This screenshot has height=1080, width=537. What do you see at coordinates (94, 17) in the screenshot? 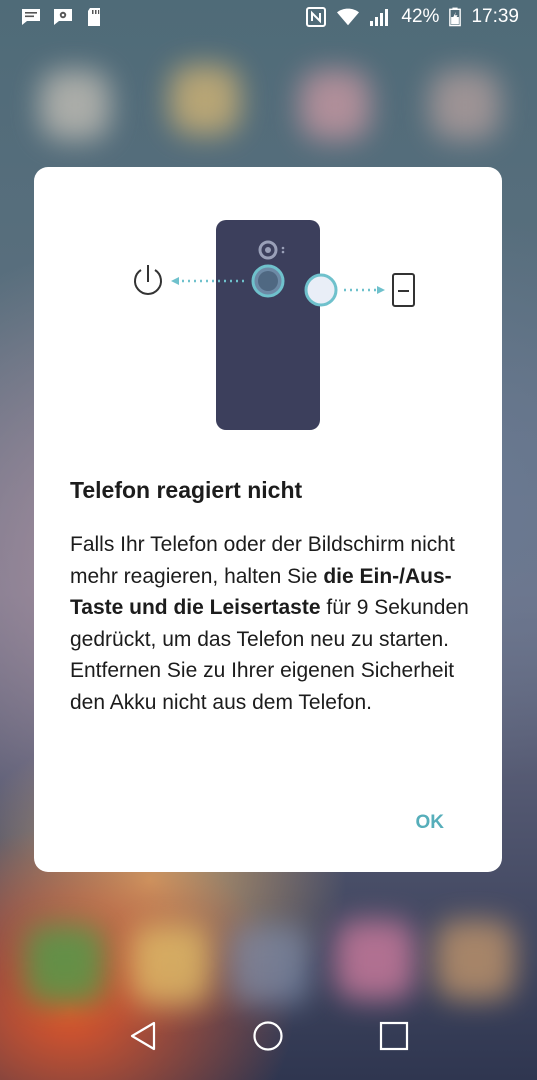
I see `sd-card-icon` at bounding box center [94, 17].